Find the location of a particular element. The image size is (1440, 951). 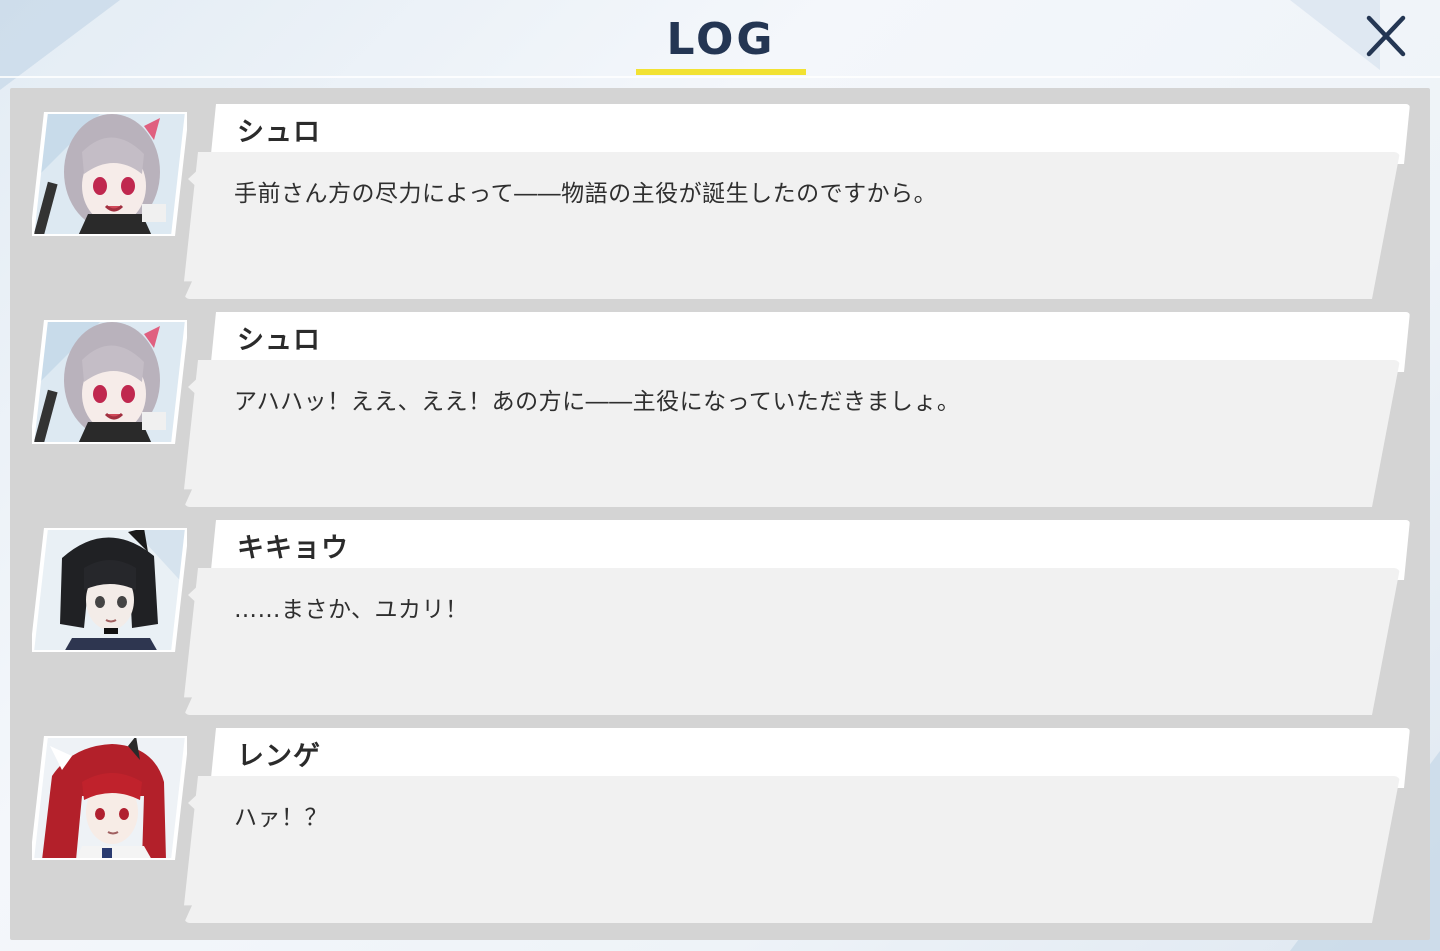

page-title: LOG is located at coordinates (721, 39).